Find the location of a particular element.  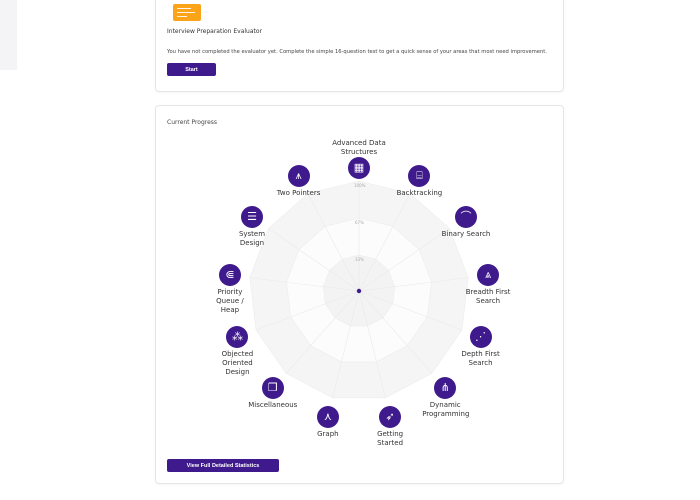

queue-icon: ⋐ is located at coordinates (229, 275).